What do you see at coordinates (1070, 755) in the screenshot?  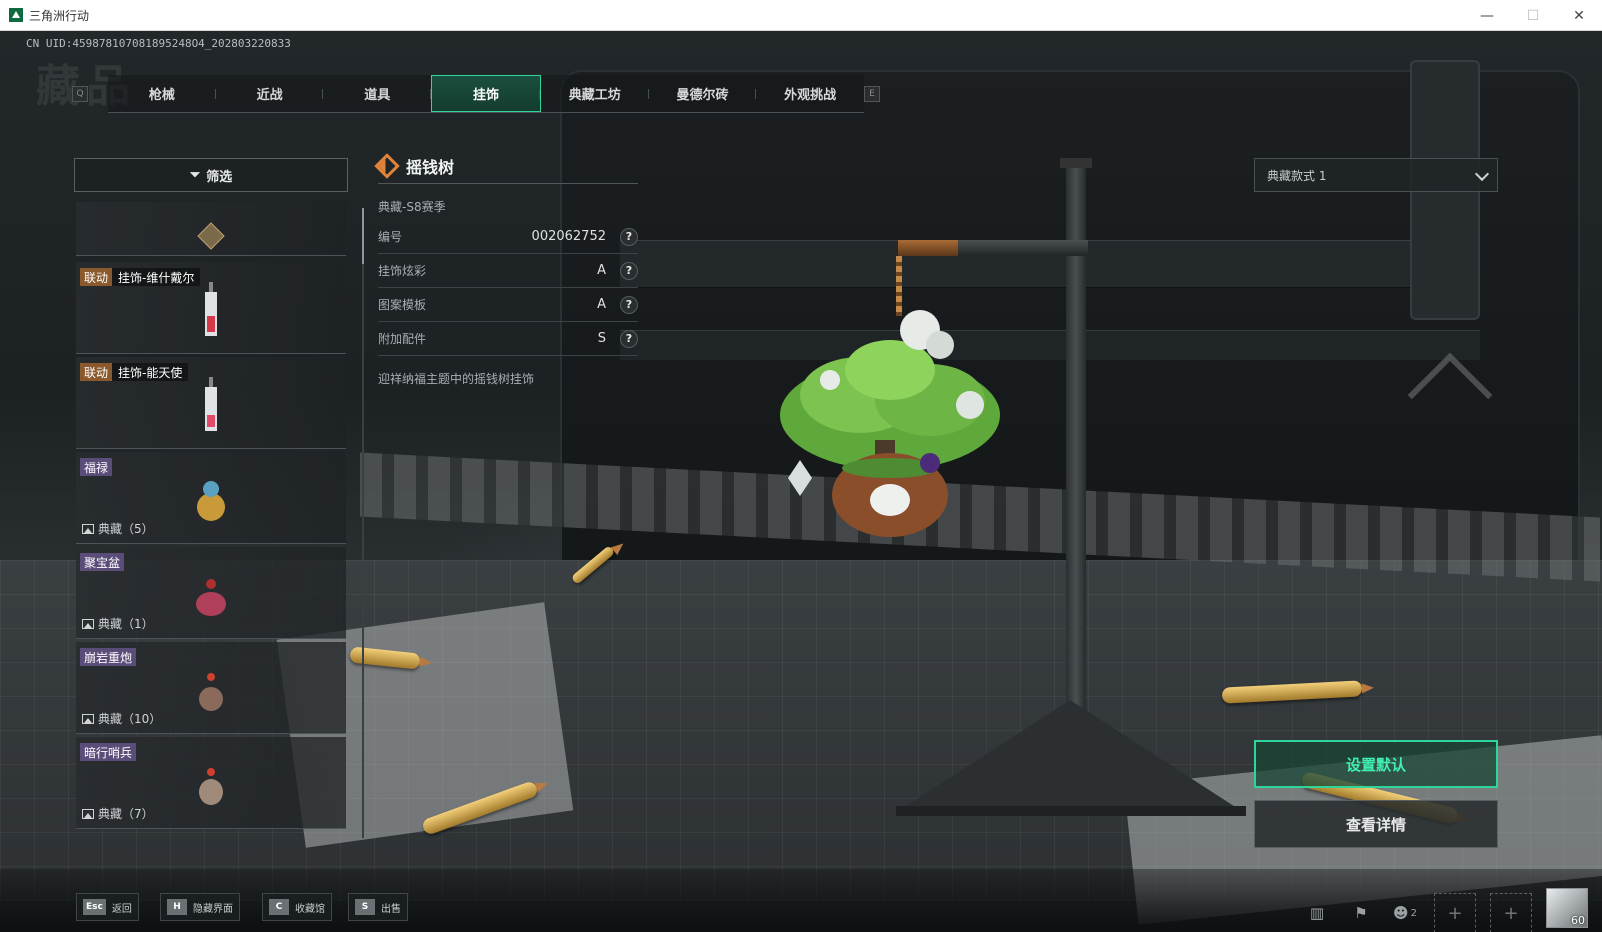 I see `display-stand-base` at bounding box center [1070, 755].